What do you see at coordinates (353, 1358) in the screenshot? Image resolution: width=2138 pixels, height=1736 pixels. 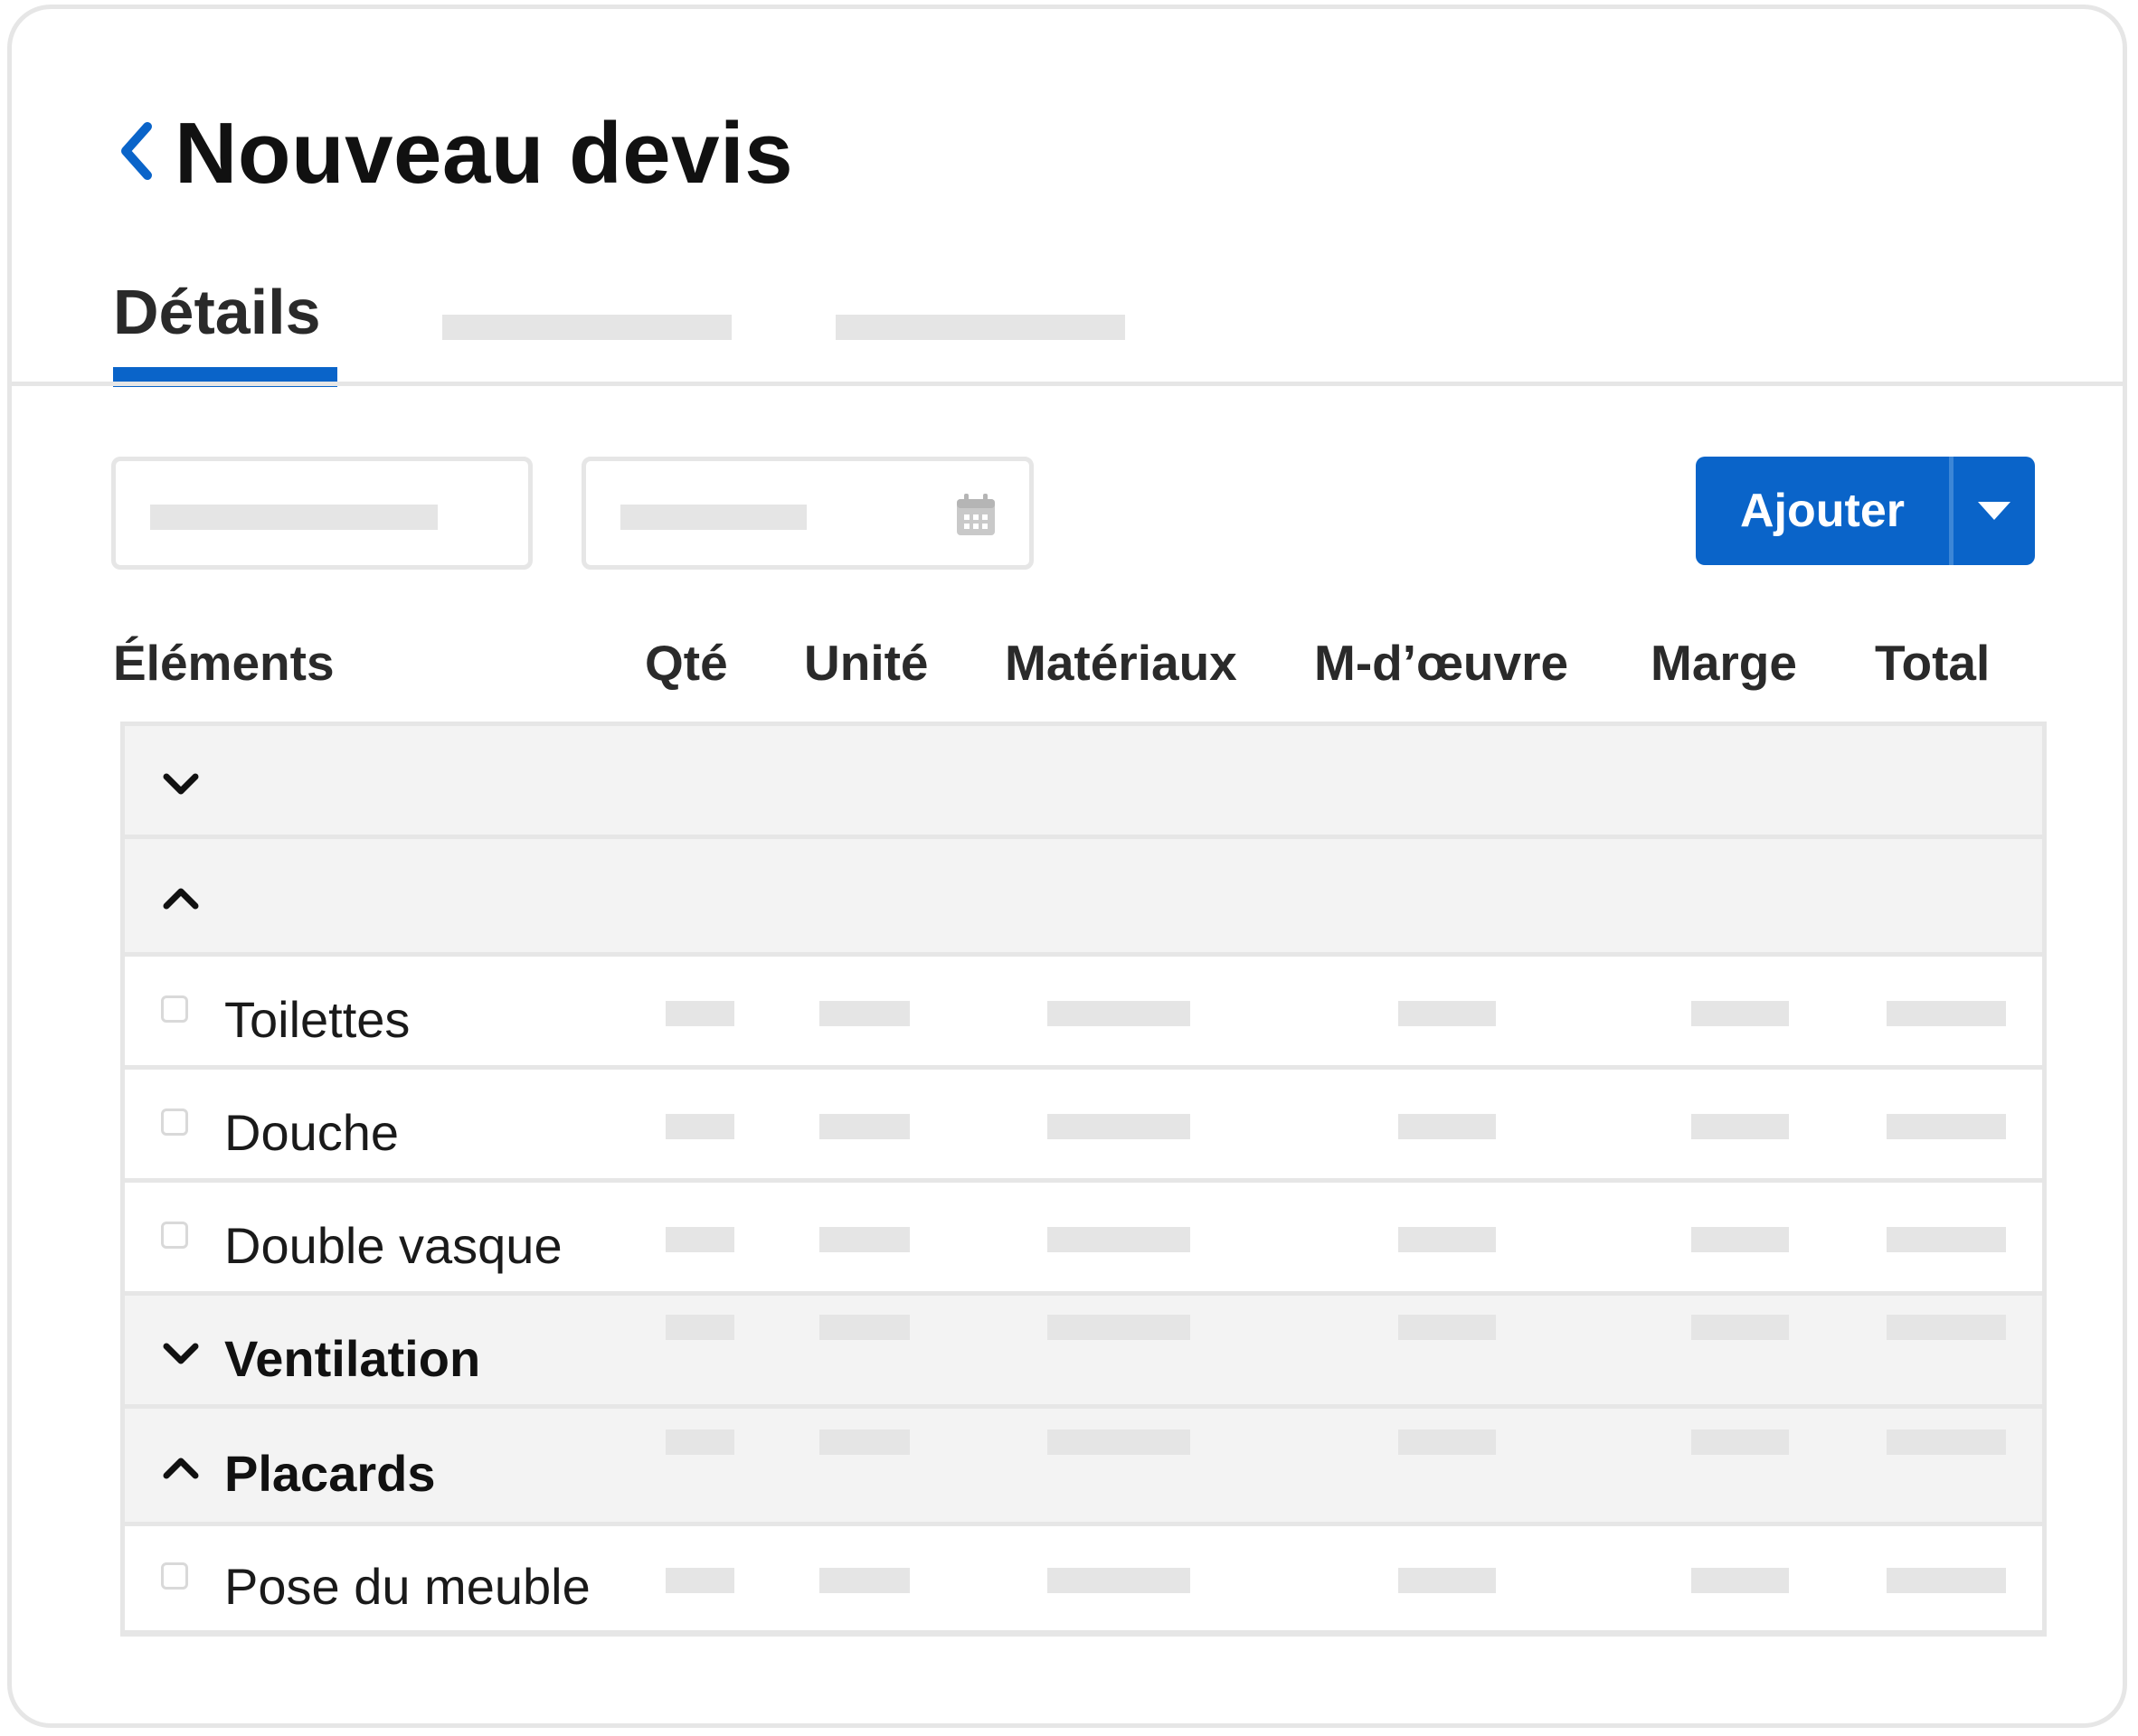 I see `row-label: Ventilation` at bounding box center [353, 1358].